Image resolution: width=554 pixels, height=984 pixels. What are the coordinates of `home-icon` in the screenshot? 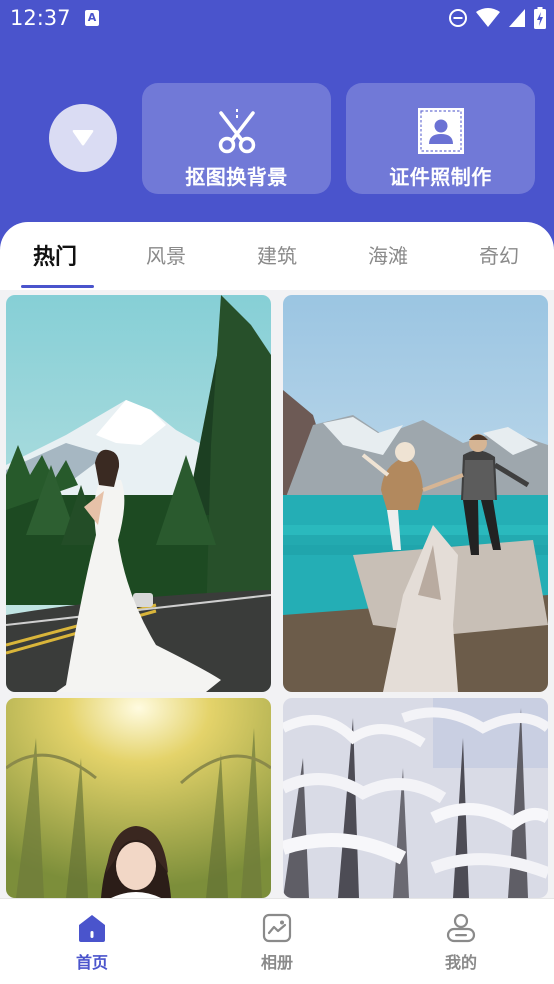 It's located at (92, 928).